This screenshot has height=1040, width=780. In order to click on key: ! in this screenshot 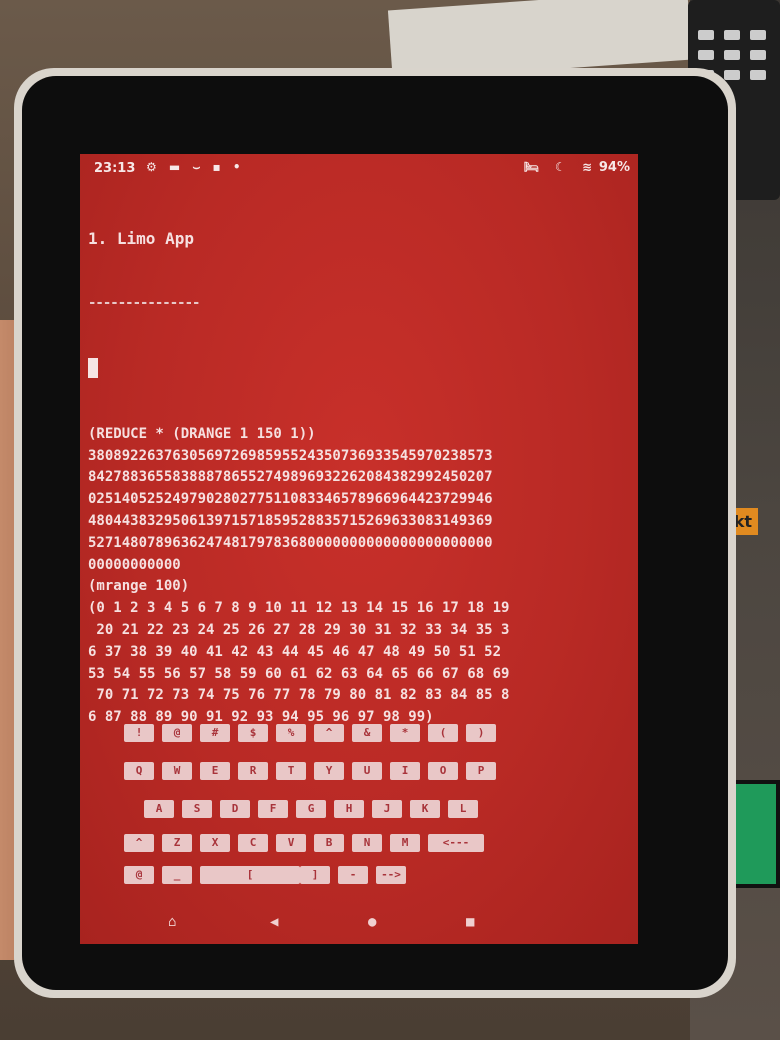, I will do `click(139, 733)`.